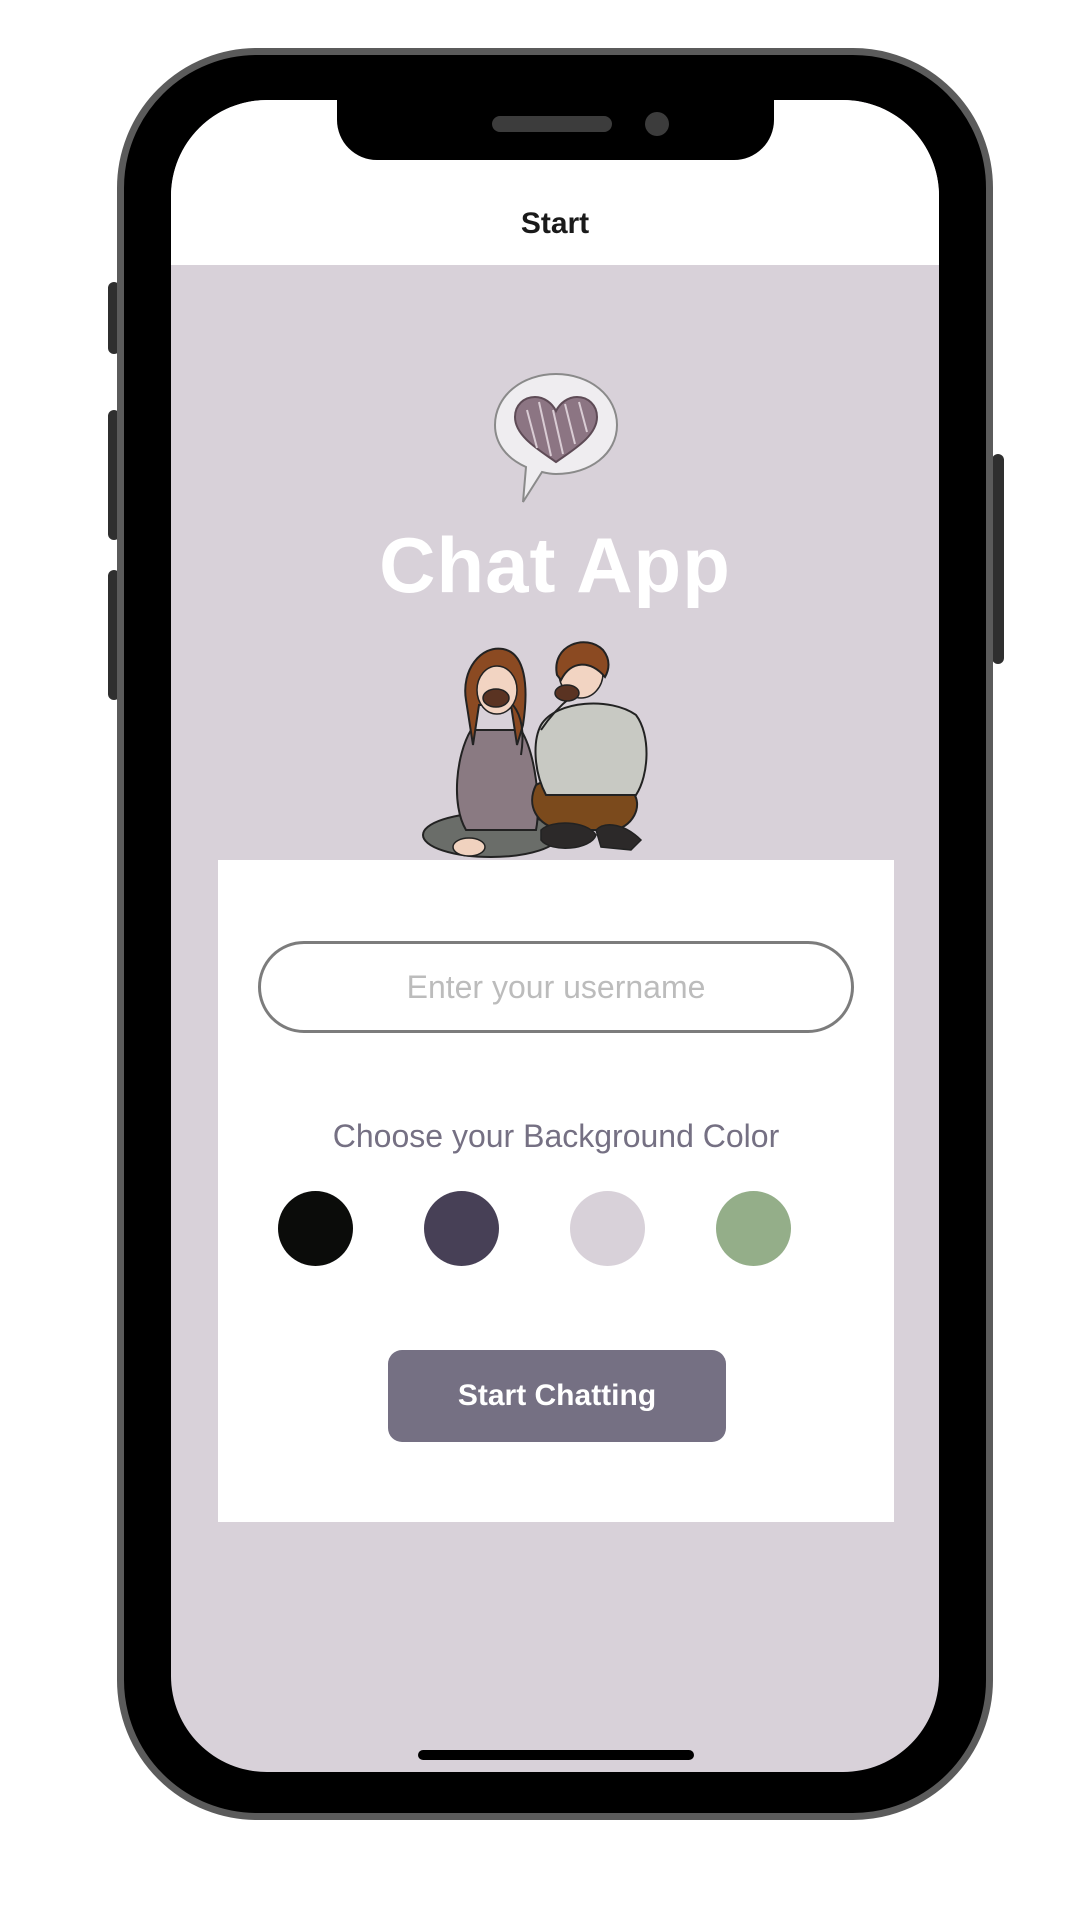 This screenshot has height=1920, width=1080. What do you see at coordinates (461, 1228) in the screenshot?
I see `swatch-purple` at bounding box center [461, 1228].